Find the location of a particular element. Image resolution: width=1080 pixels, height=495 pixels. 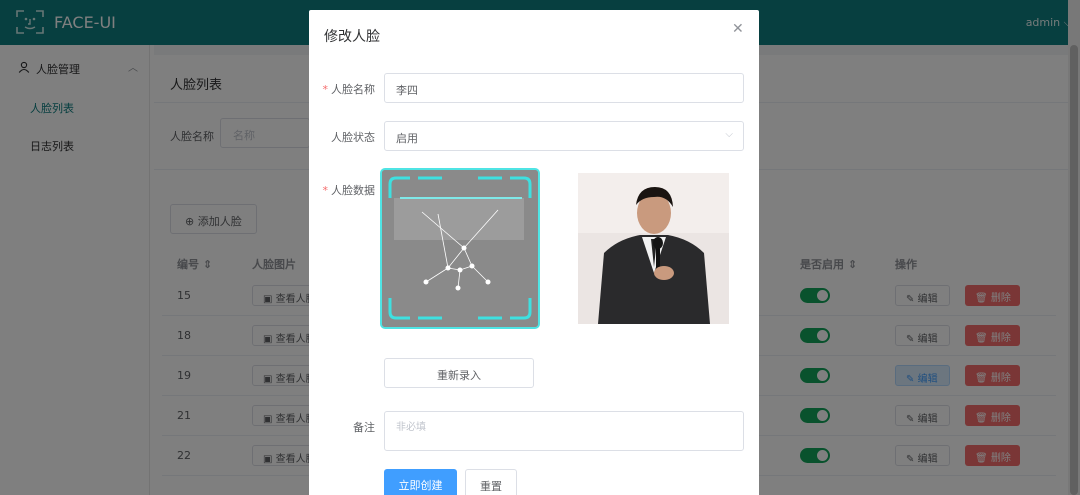

face-photo is located at coordinates (653, 248).